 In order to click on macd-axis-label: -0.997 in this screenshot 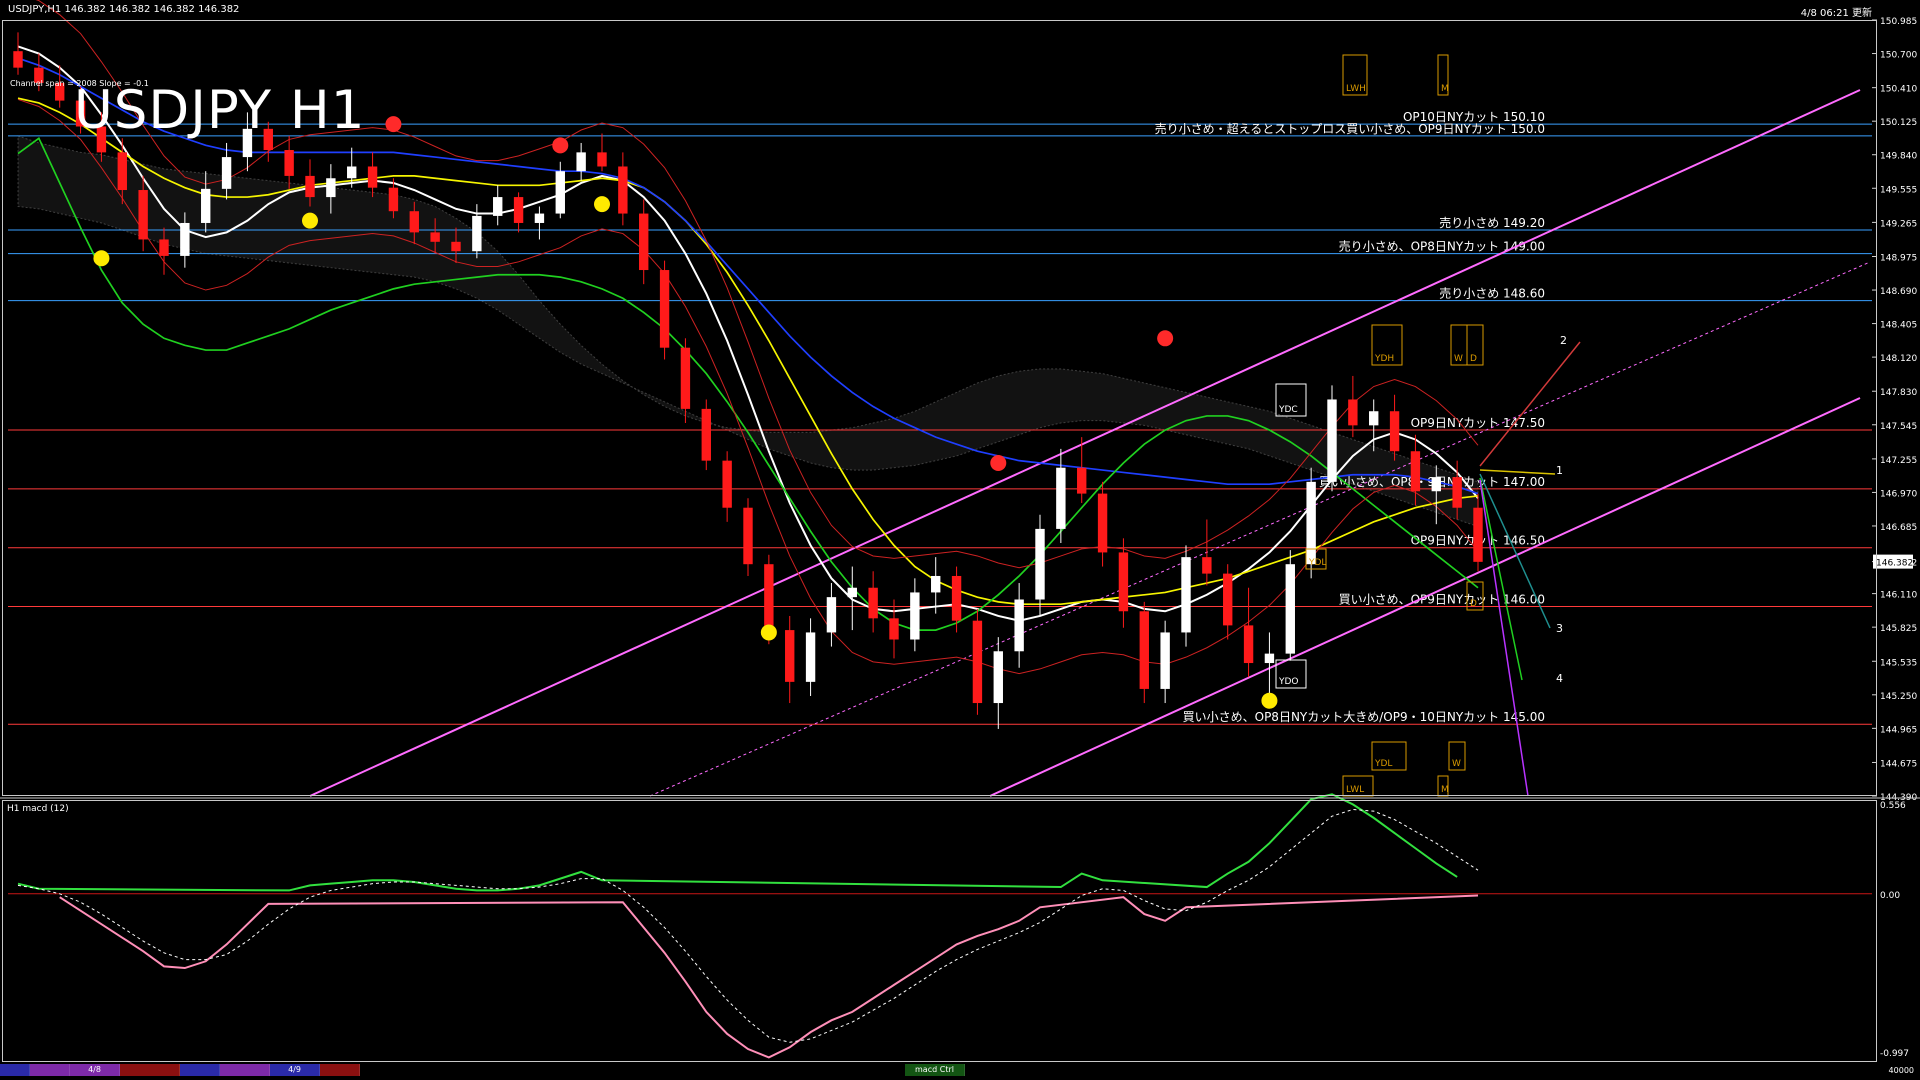, I will do `click(1894, 1054)`.